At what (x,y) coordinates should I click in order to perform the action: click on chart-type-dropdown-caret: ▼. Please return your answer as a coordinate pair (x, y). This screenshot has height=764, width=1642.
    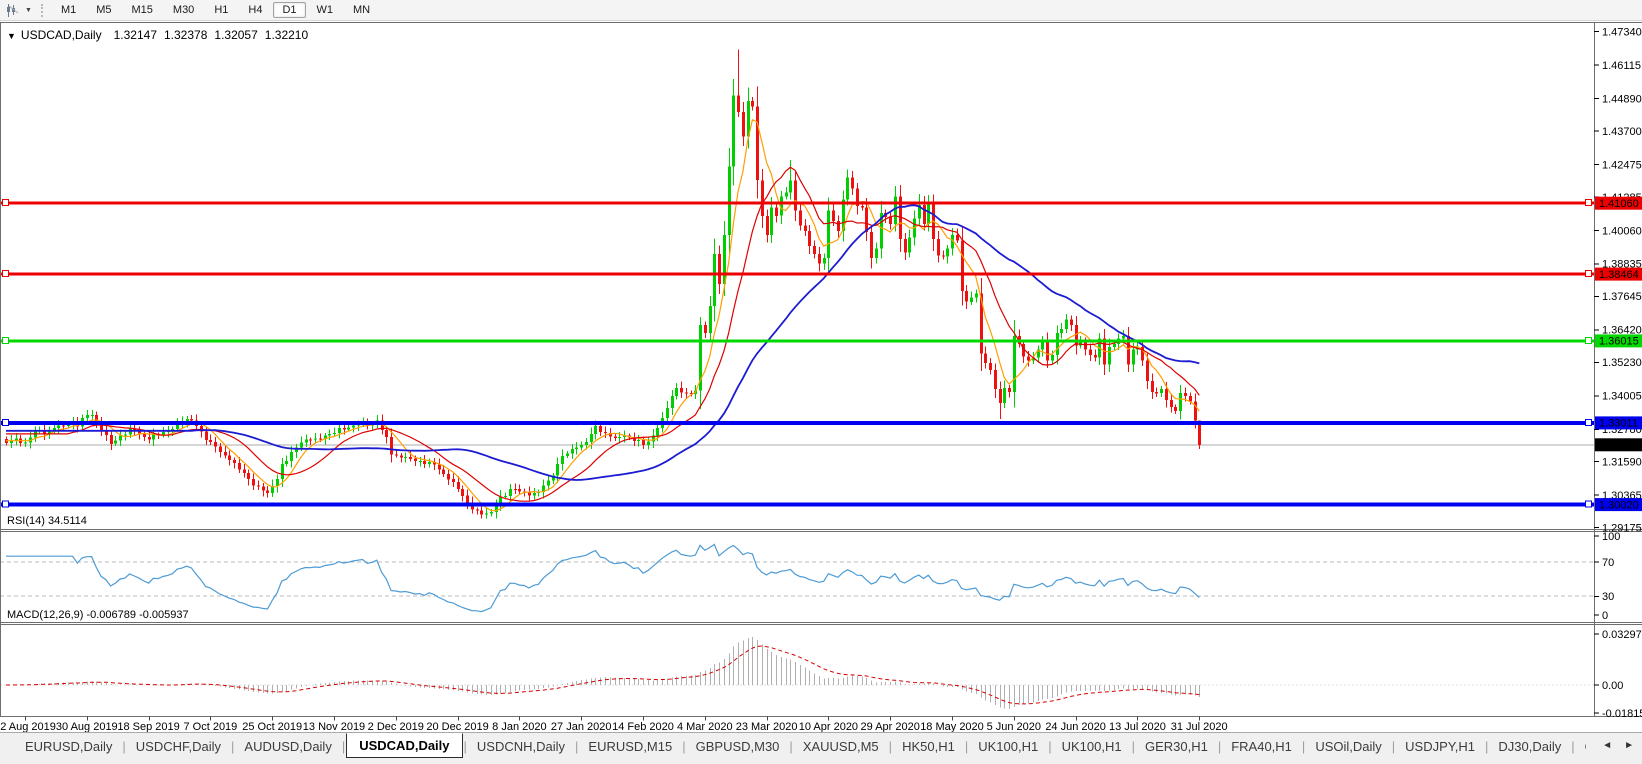
    Looking at the image, I should click on (28, 10).